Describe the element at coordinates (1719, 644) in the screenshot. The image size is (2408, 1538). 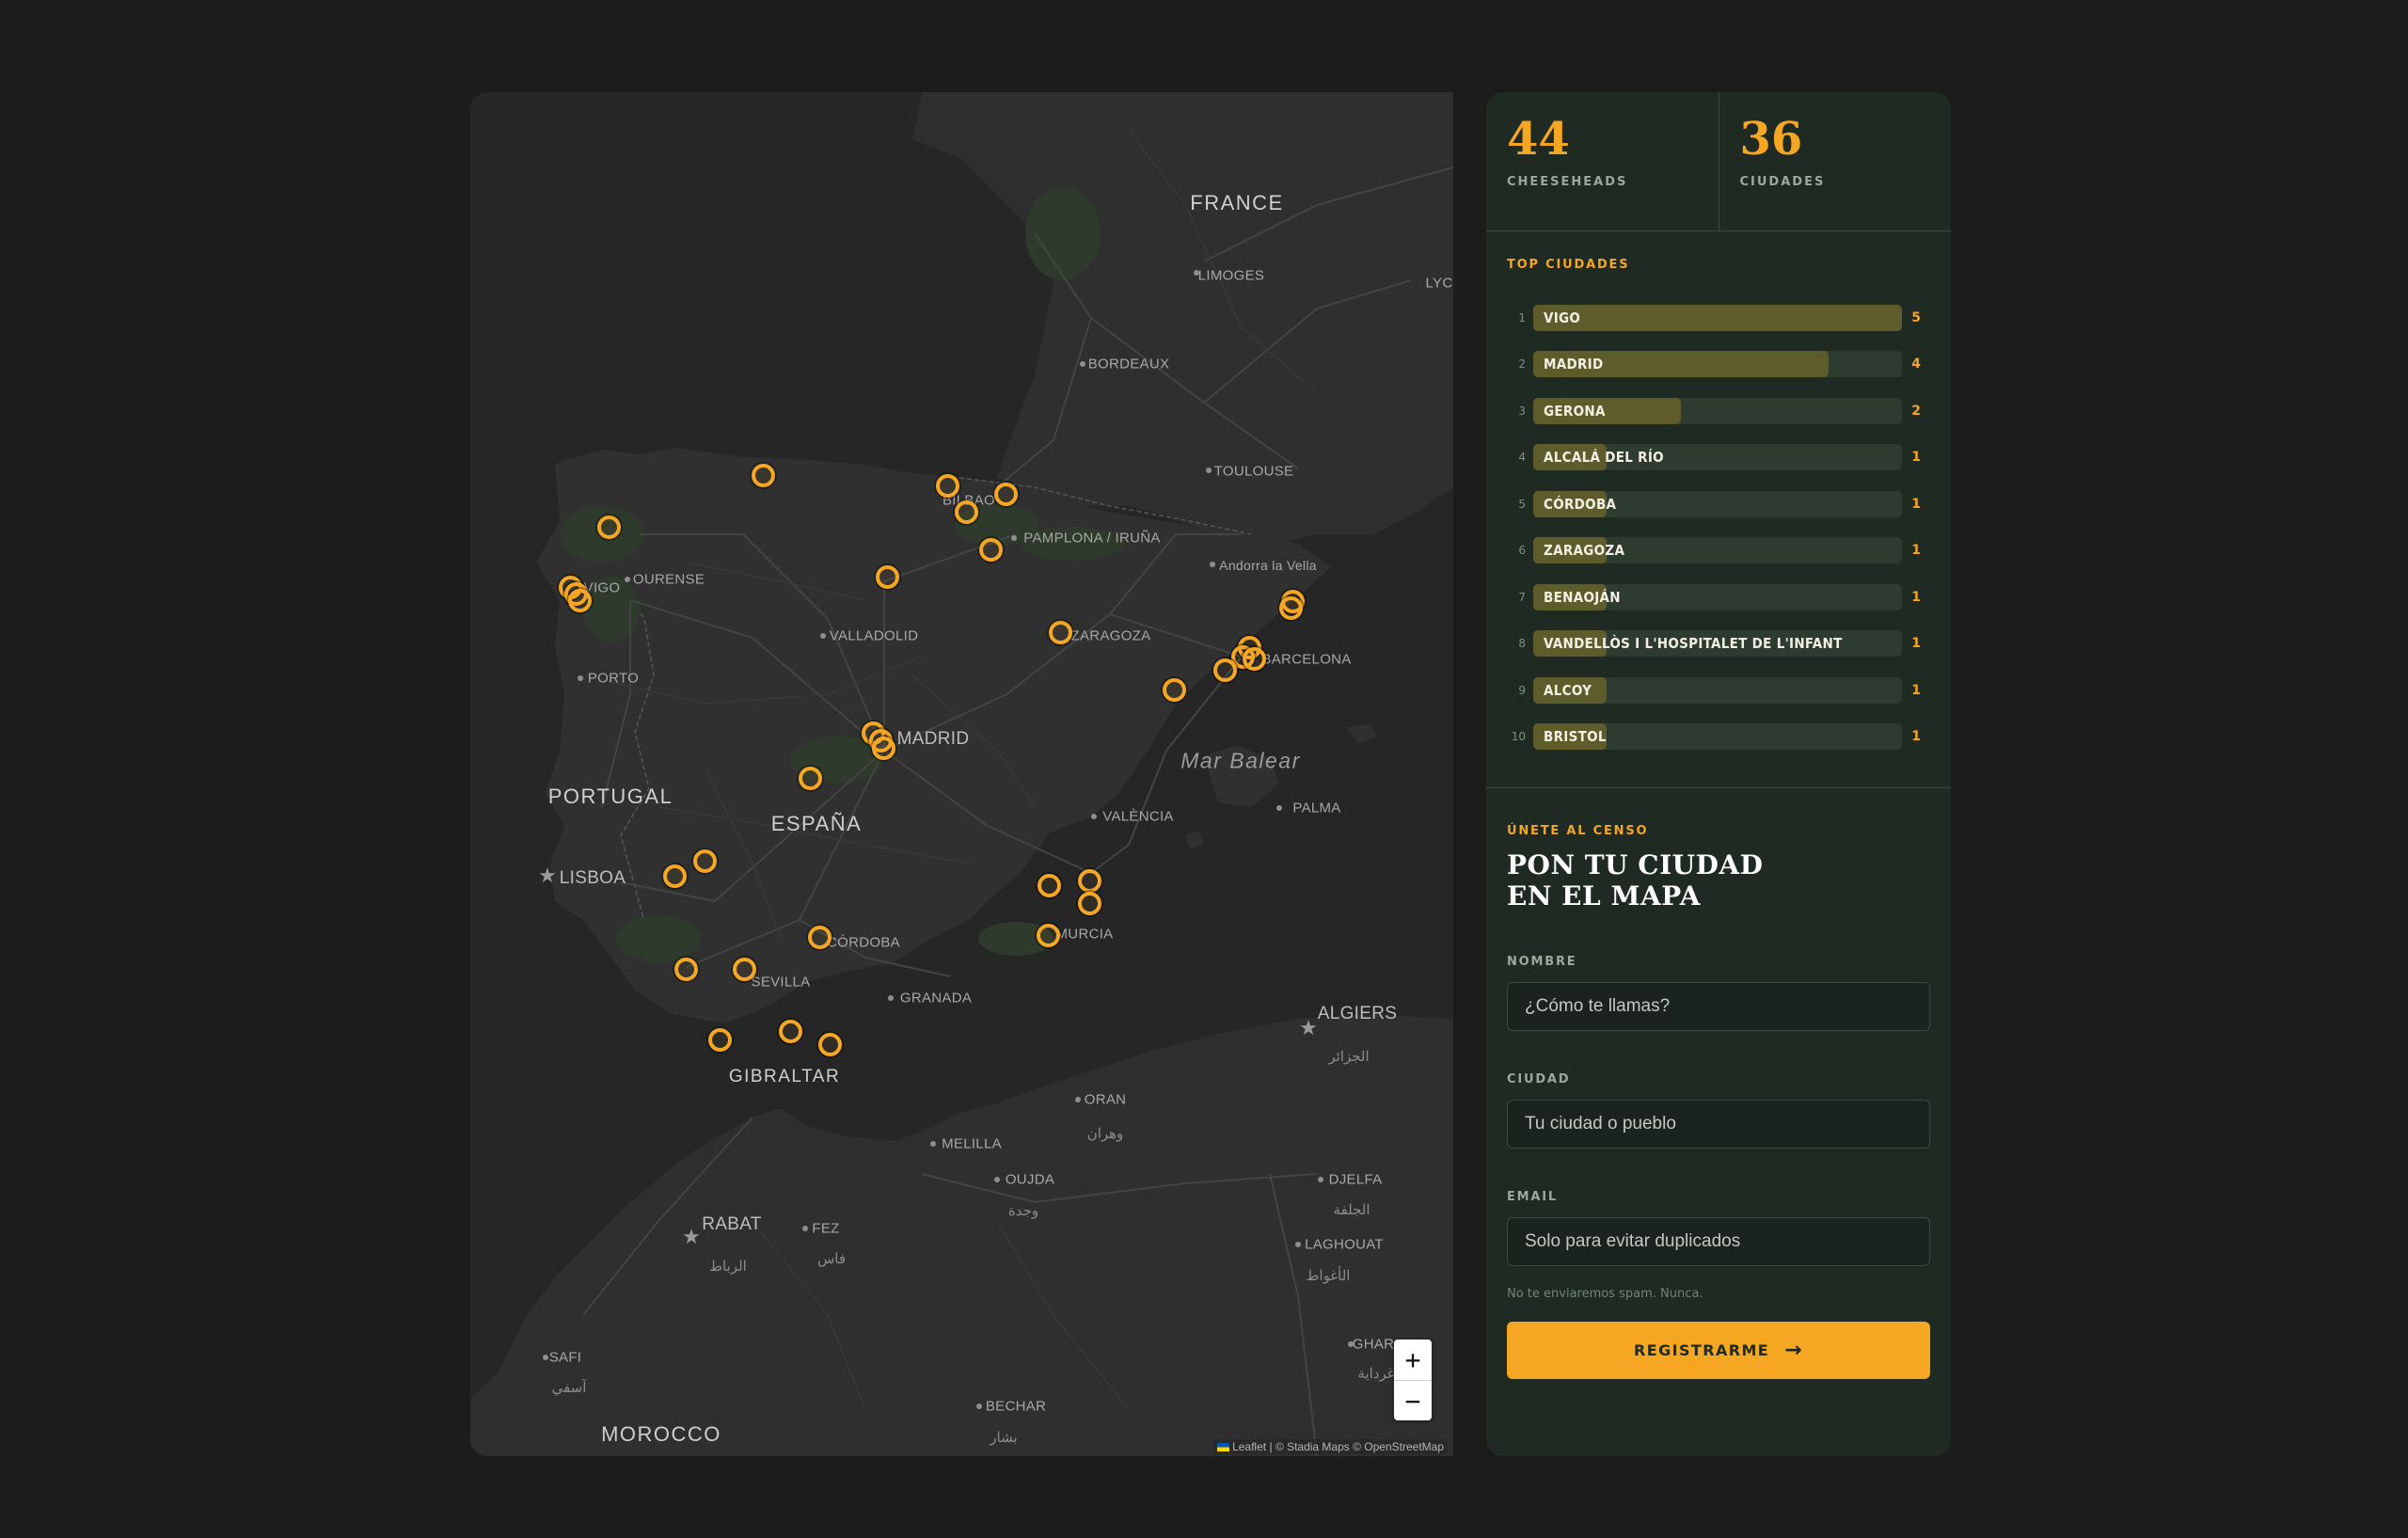
I see `top-city-row: 8 VANDELLÒS I L'HOSPITALET DE L'INFANT 1` at that location.